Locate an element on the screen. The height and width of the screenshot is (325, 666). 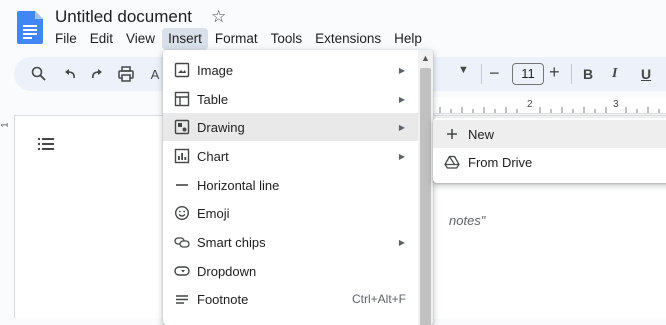
drive-icon is located at coordinates (452, 162).